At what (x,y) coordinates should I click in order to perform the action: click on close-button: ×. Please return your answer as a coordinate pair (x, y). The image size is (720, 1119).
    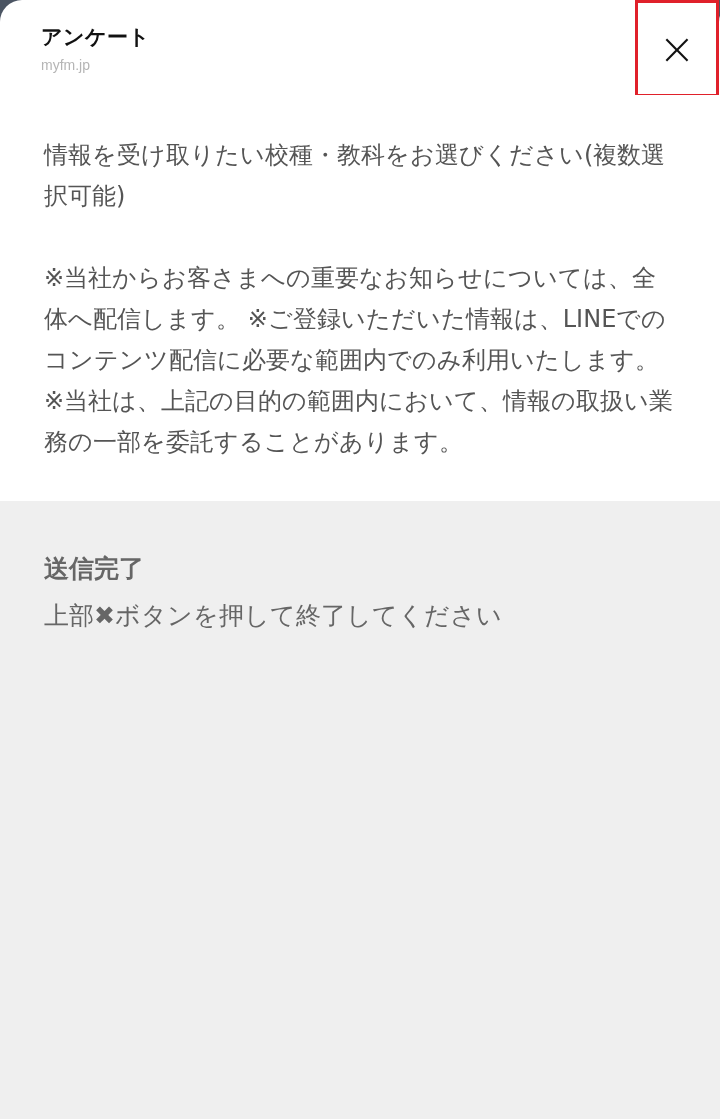
    Looking at the image, I should click on (677, 48).